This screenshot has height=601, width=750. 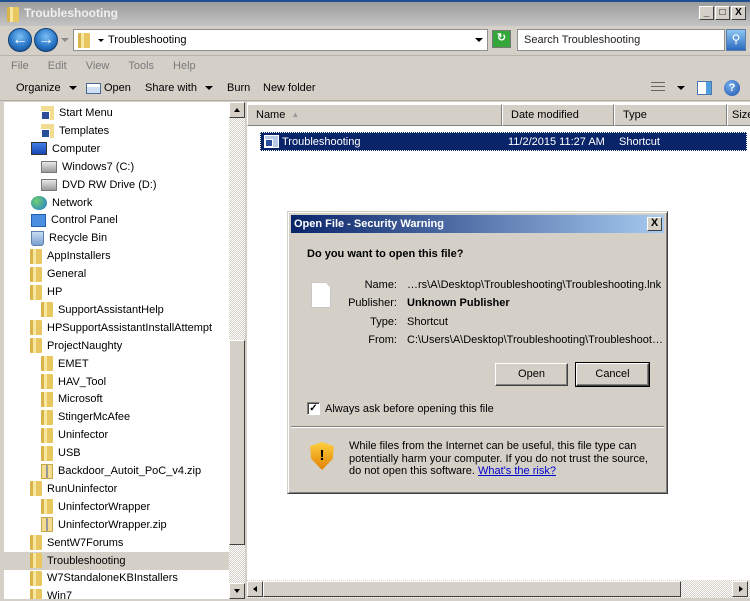 I want to click on search-button: ⚲, so click(x=736, y=40).